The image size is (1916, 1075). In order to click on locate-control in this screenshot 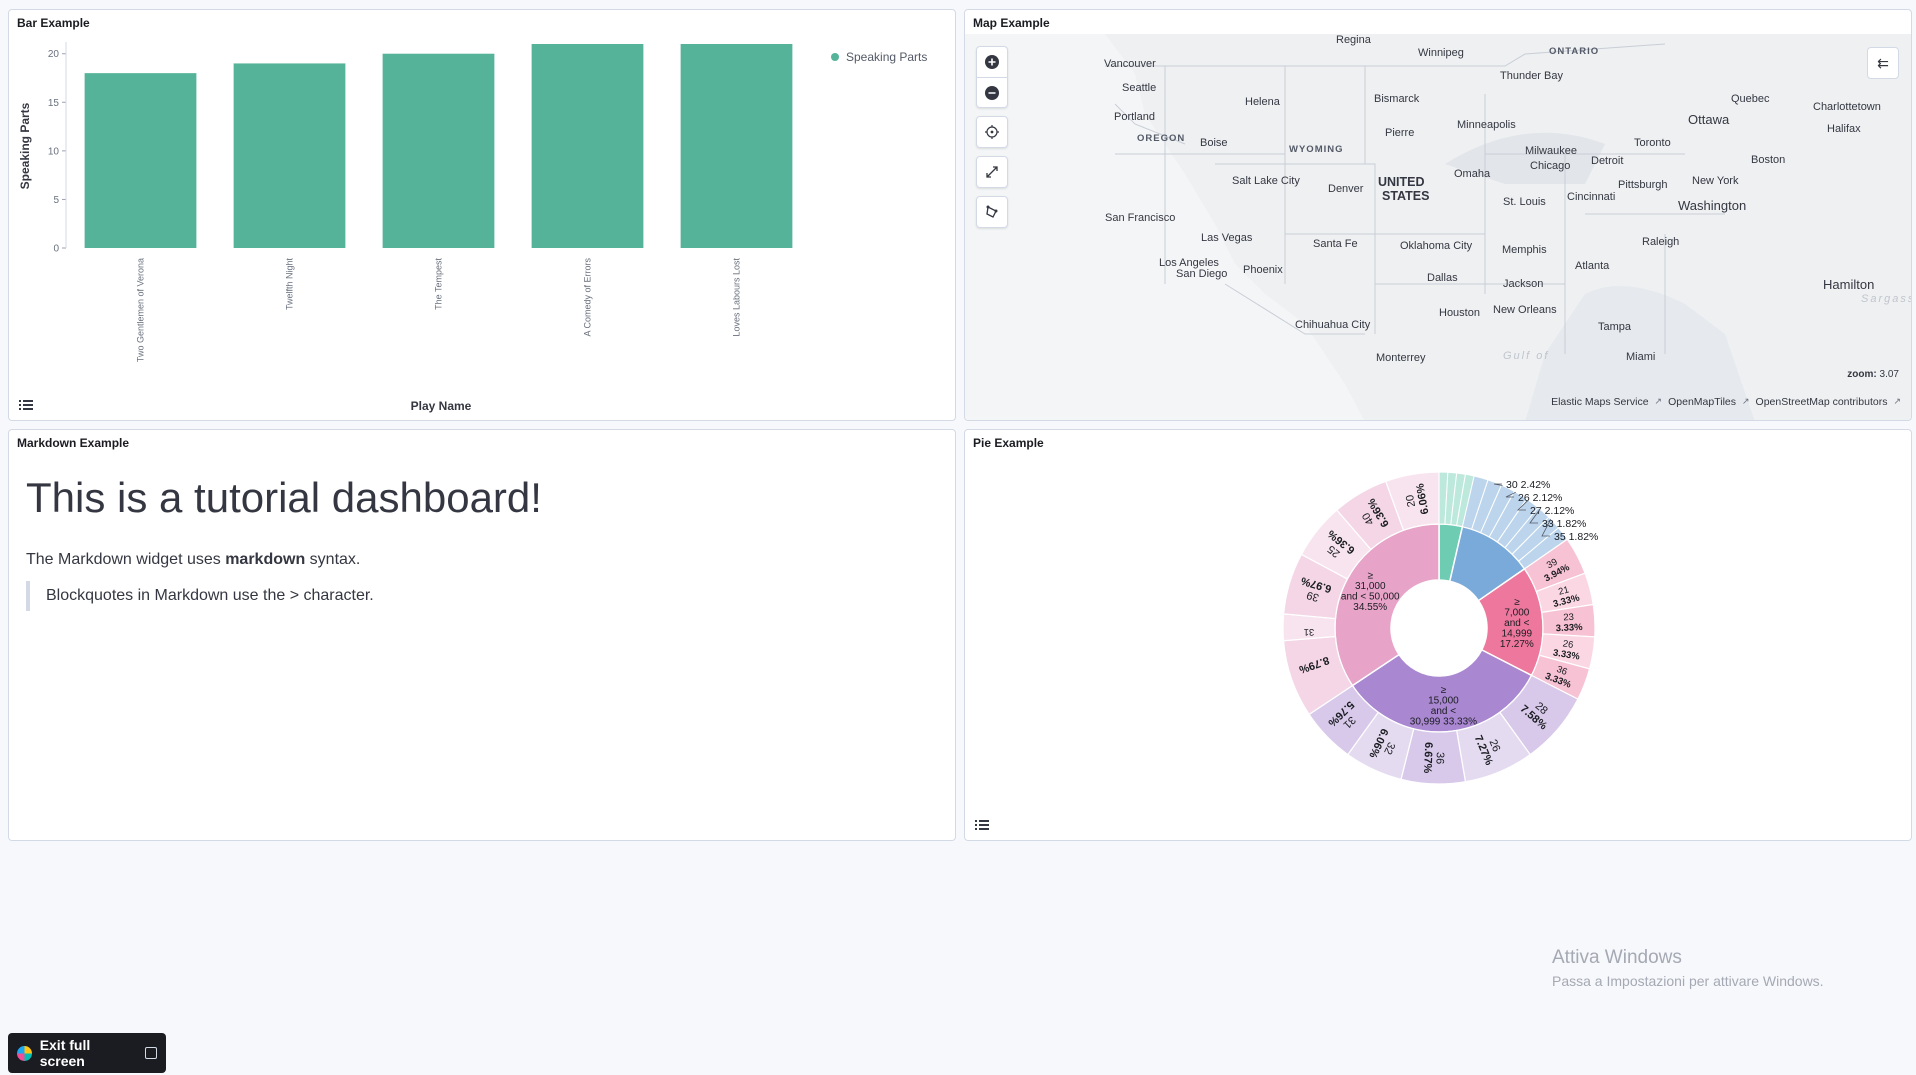, I will do `click(992, 132)`.